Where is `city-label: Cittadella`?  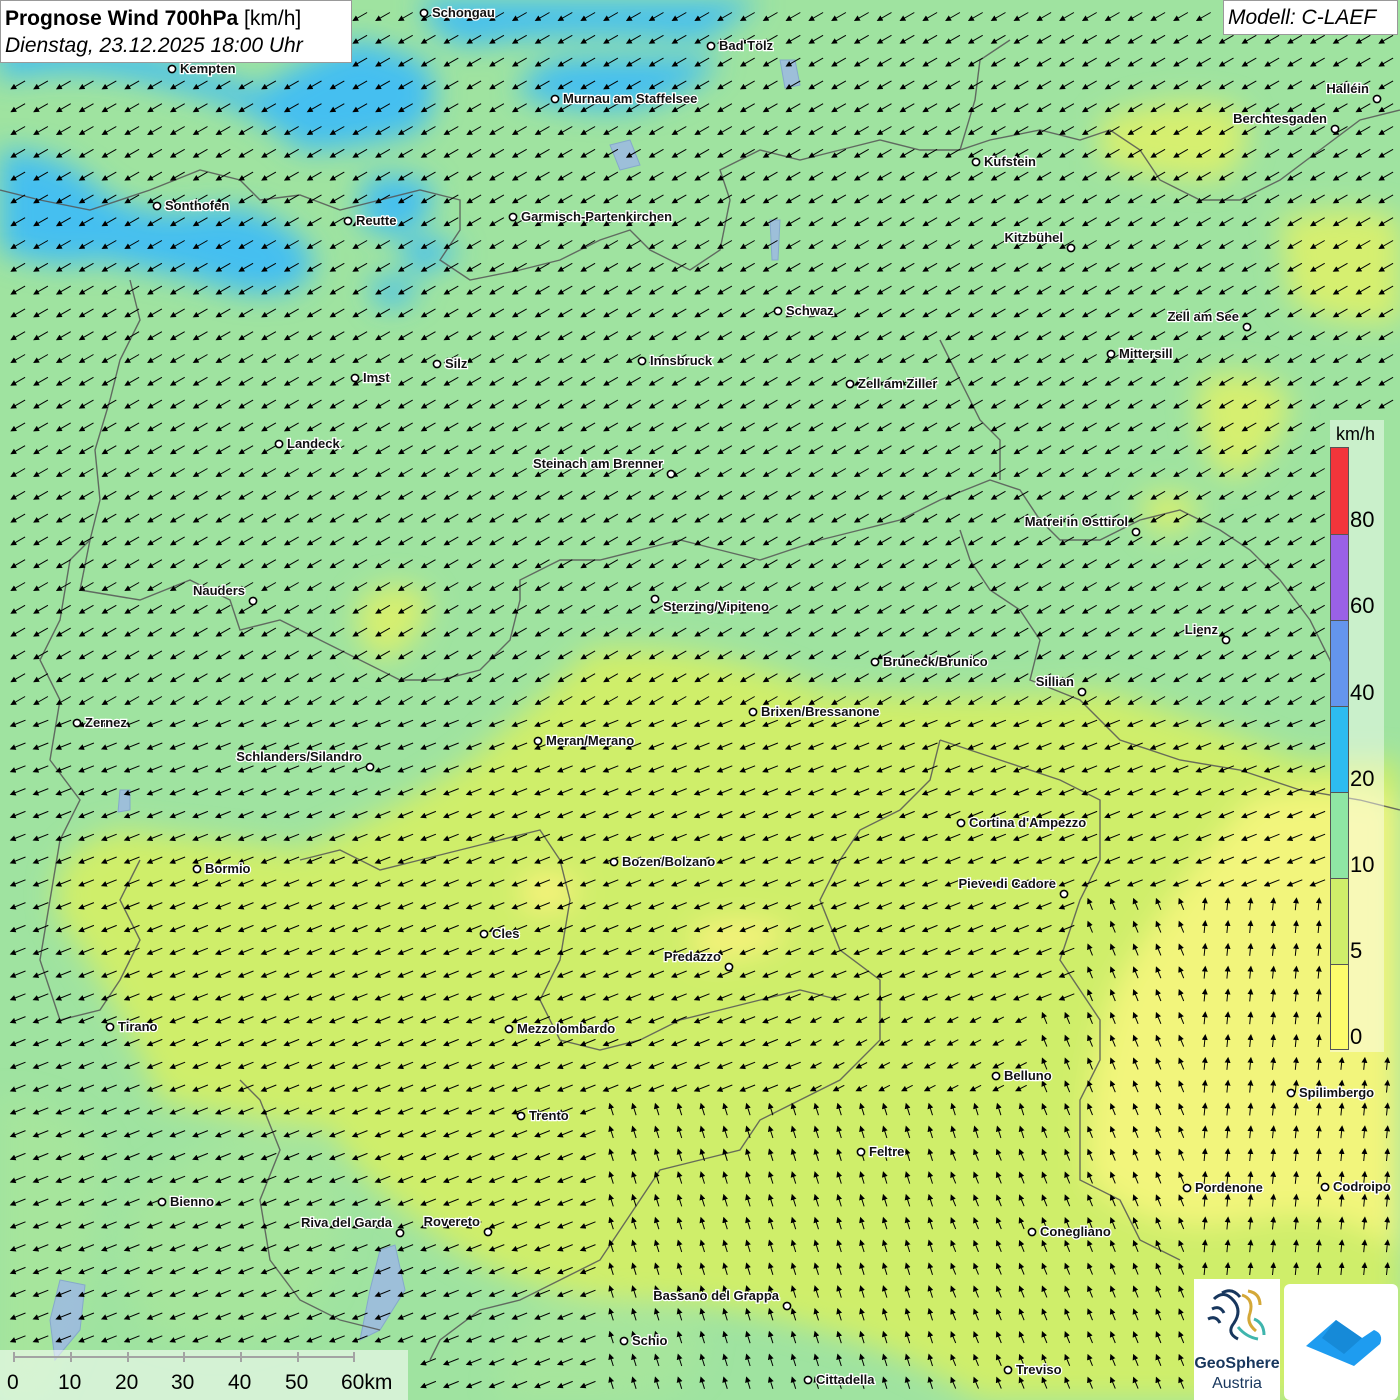 city-label: Cittadella is located at coordinates (845, 1379).